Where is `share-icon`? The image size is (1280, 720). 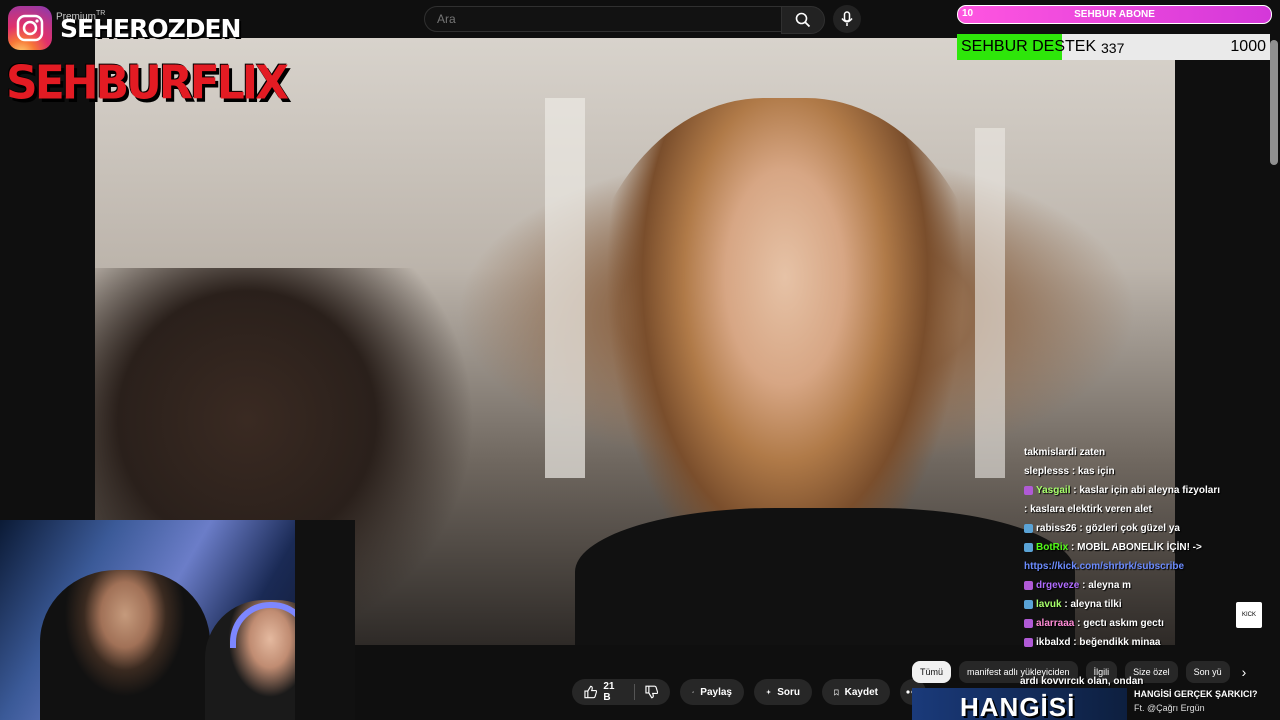 share-icon is located at coordinates (693, 692).